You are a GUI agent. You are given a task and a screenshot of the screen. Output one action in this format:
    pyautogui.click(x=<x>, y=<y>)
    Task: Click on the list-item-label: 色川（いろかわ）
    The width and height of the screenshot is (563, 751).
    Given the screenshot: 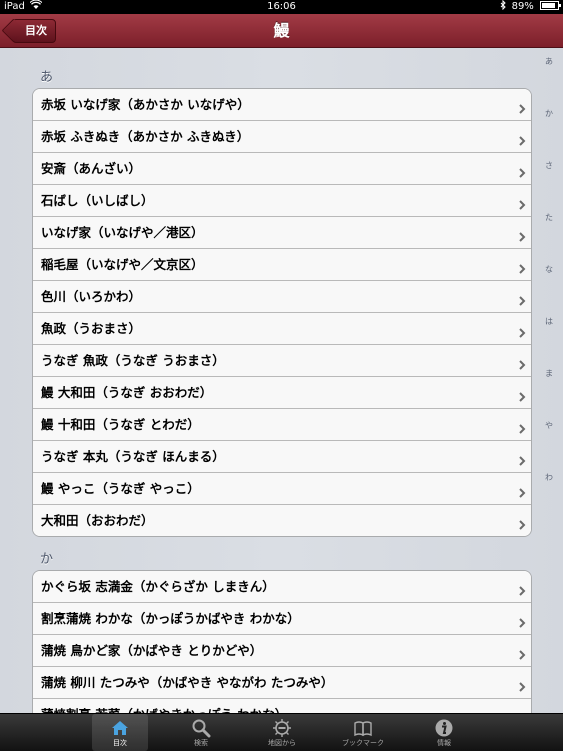 What is the action you would take?
    pyautogui.click(x=91, y=296)
    